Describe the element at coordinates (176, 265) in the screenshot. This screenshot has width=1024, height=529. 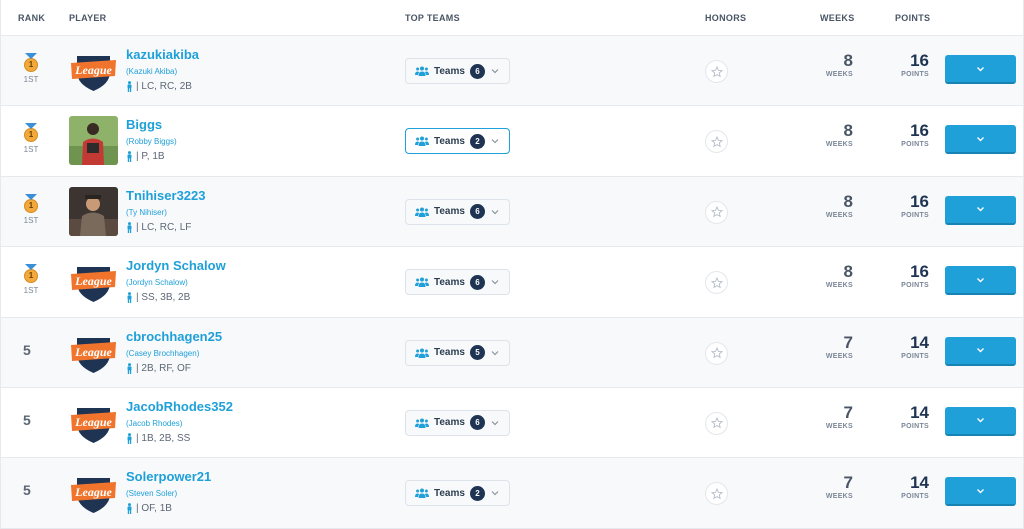
I see `player-name-link: Jordyn Schalow` at that location.